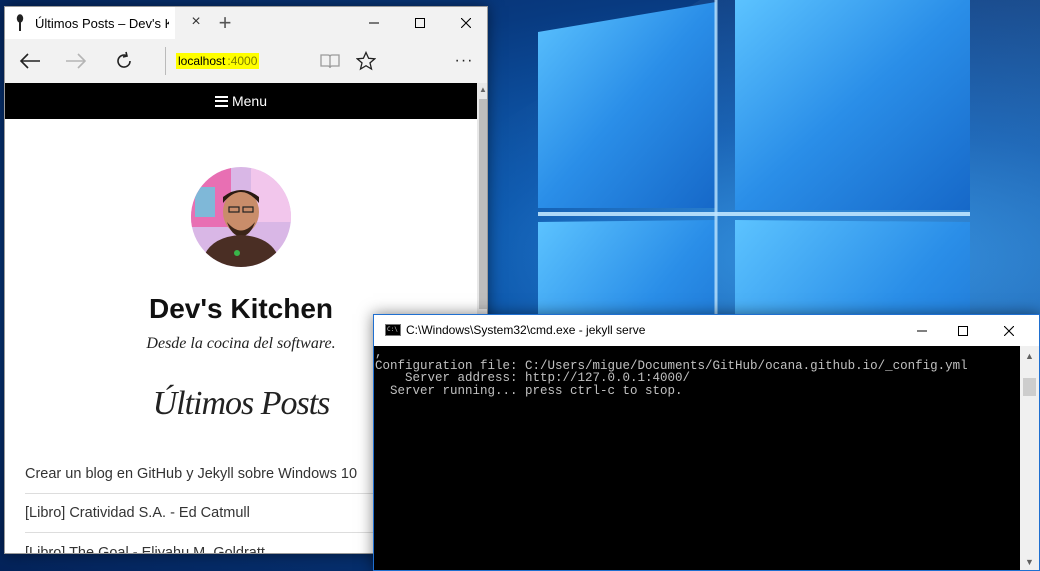 This screenshot has width=1040, height=571. Describe the element at coordinates (483, 204) in the screenshot. I see `scroll-thumb` at that location.